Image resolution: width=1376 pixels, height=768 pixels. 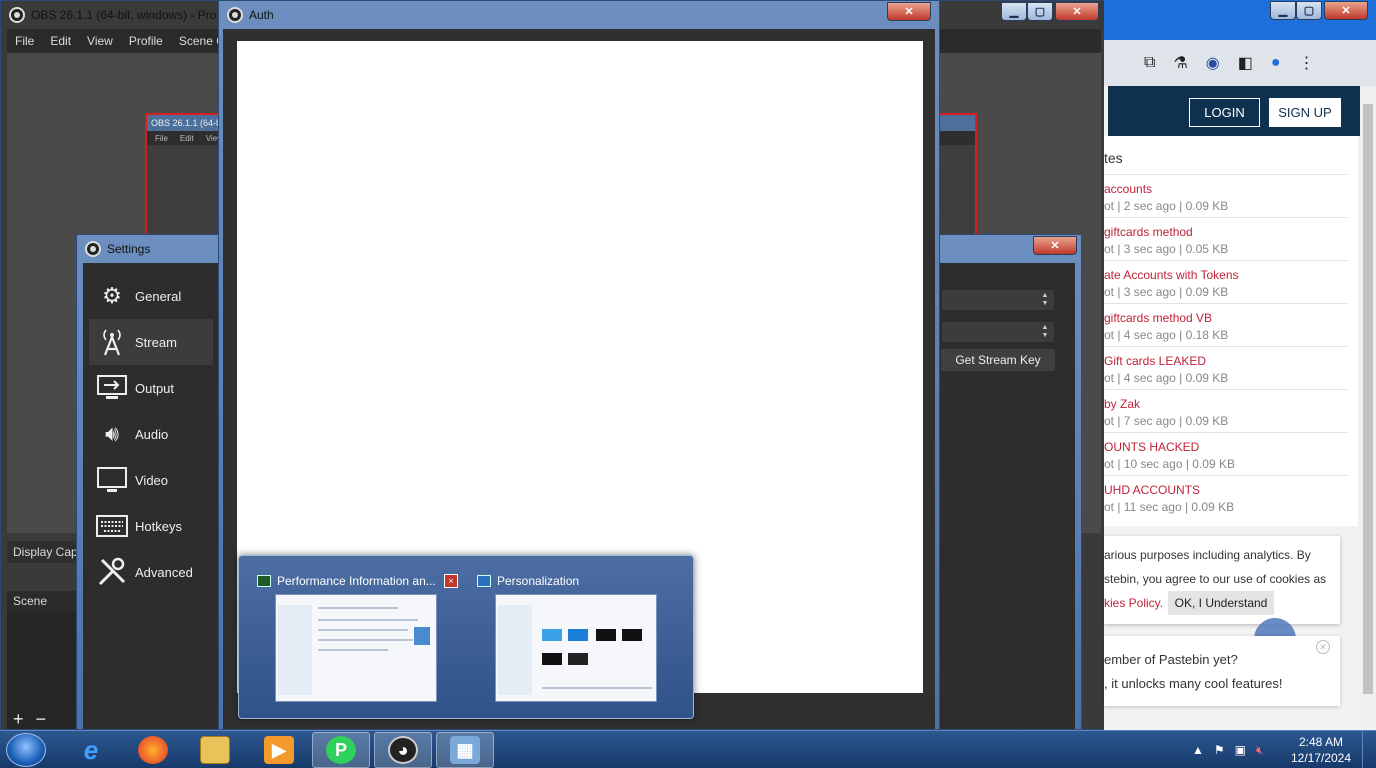 I want to click on taskbar-green-app: P, so click(x=341, y=750).